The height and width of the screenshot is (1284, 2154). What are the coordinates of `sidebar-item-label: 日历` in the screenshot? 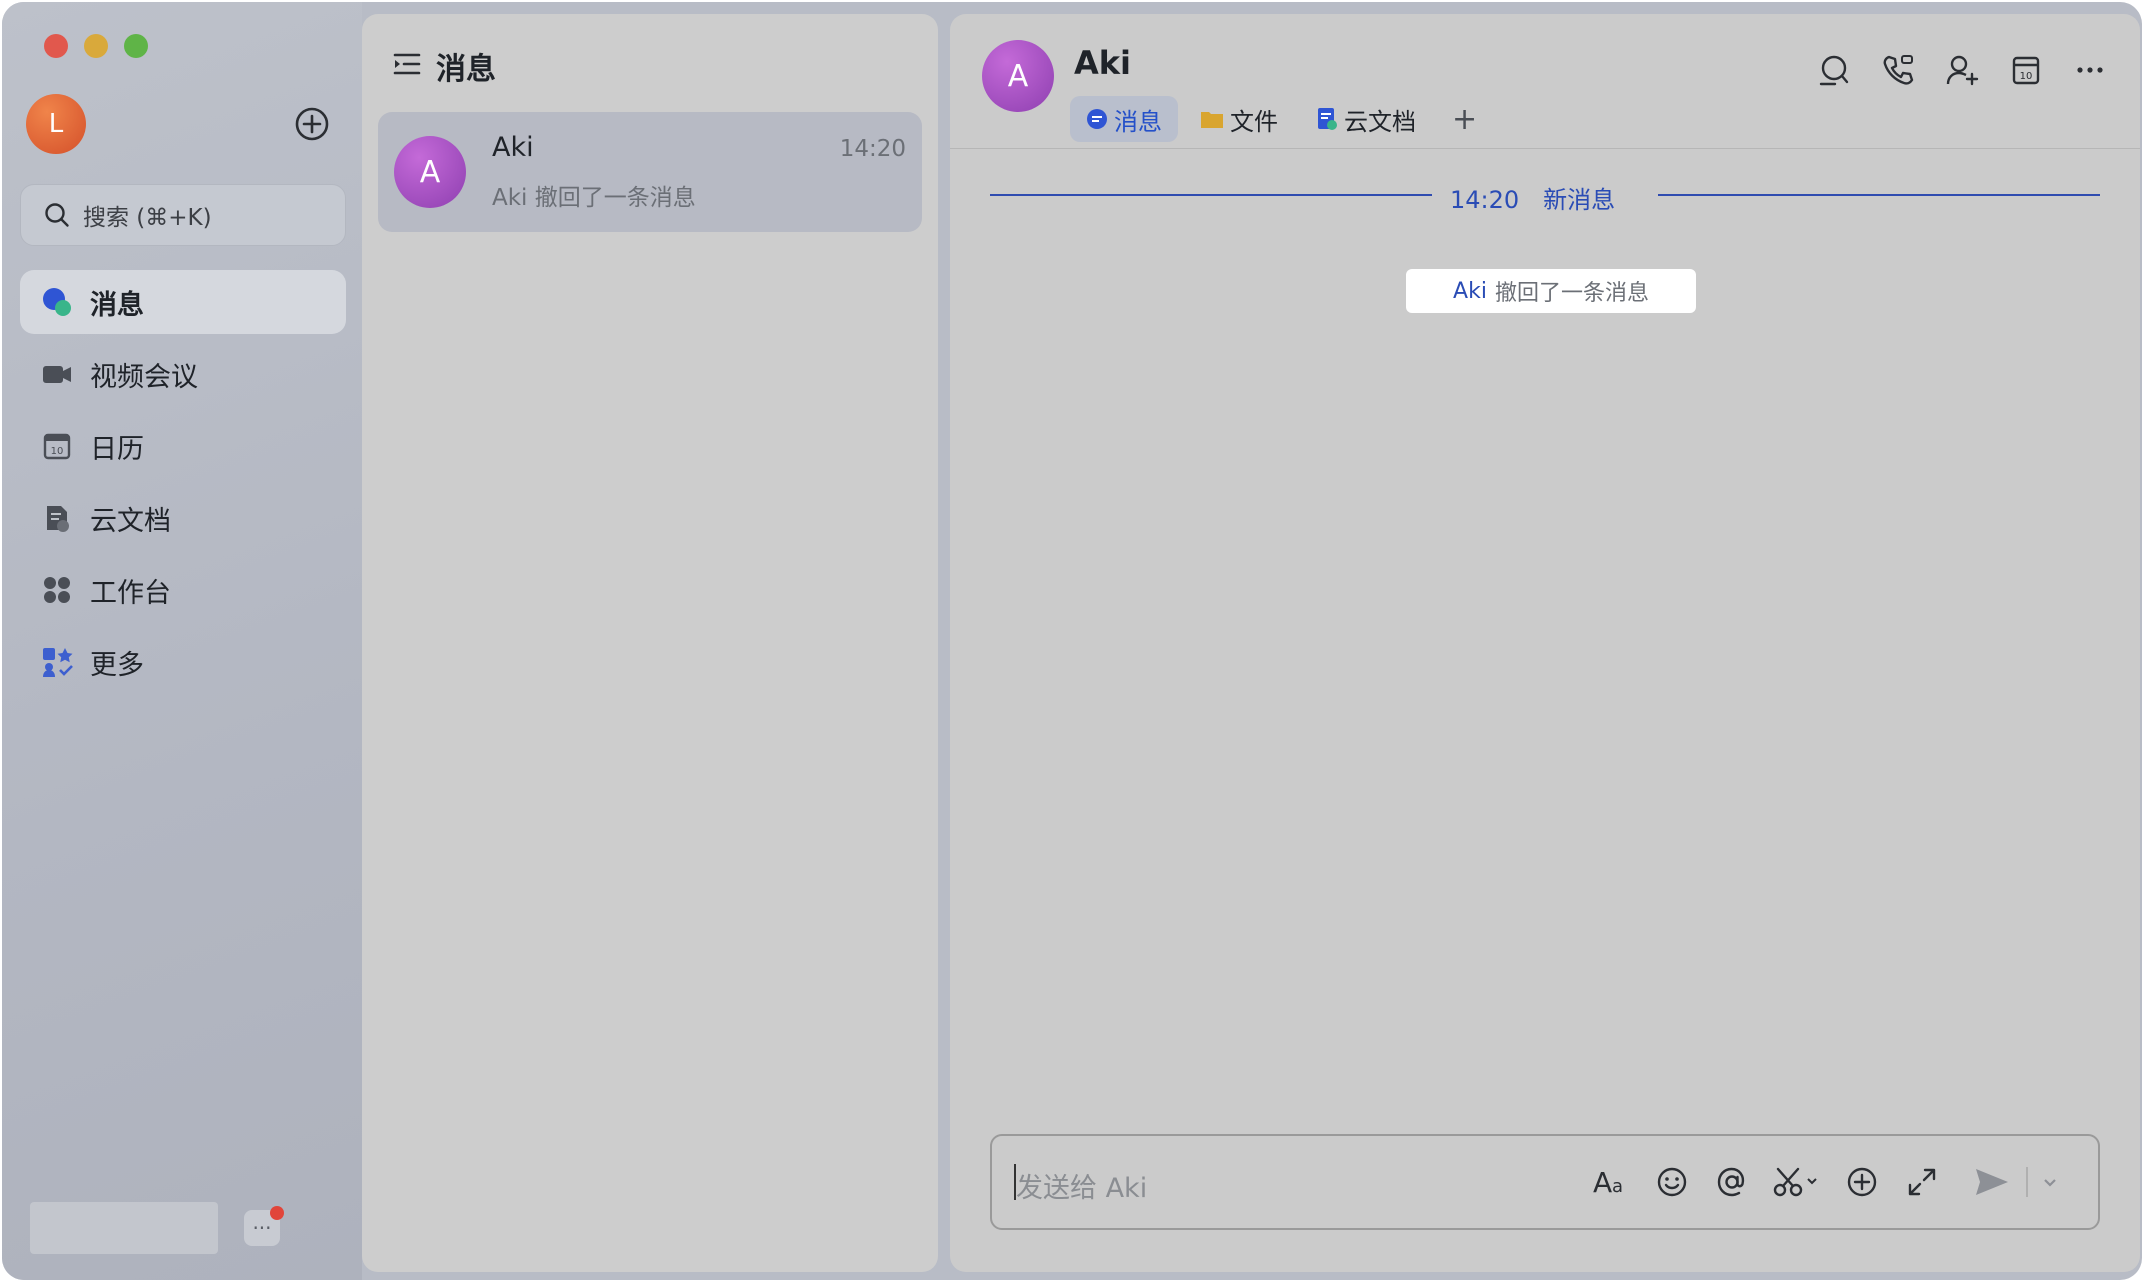 It's located at (117, 449).